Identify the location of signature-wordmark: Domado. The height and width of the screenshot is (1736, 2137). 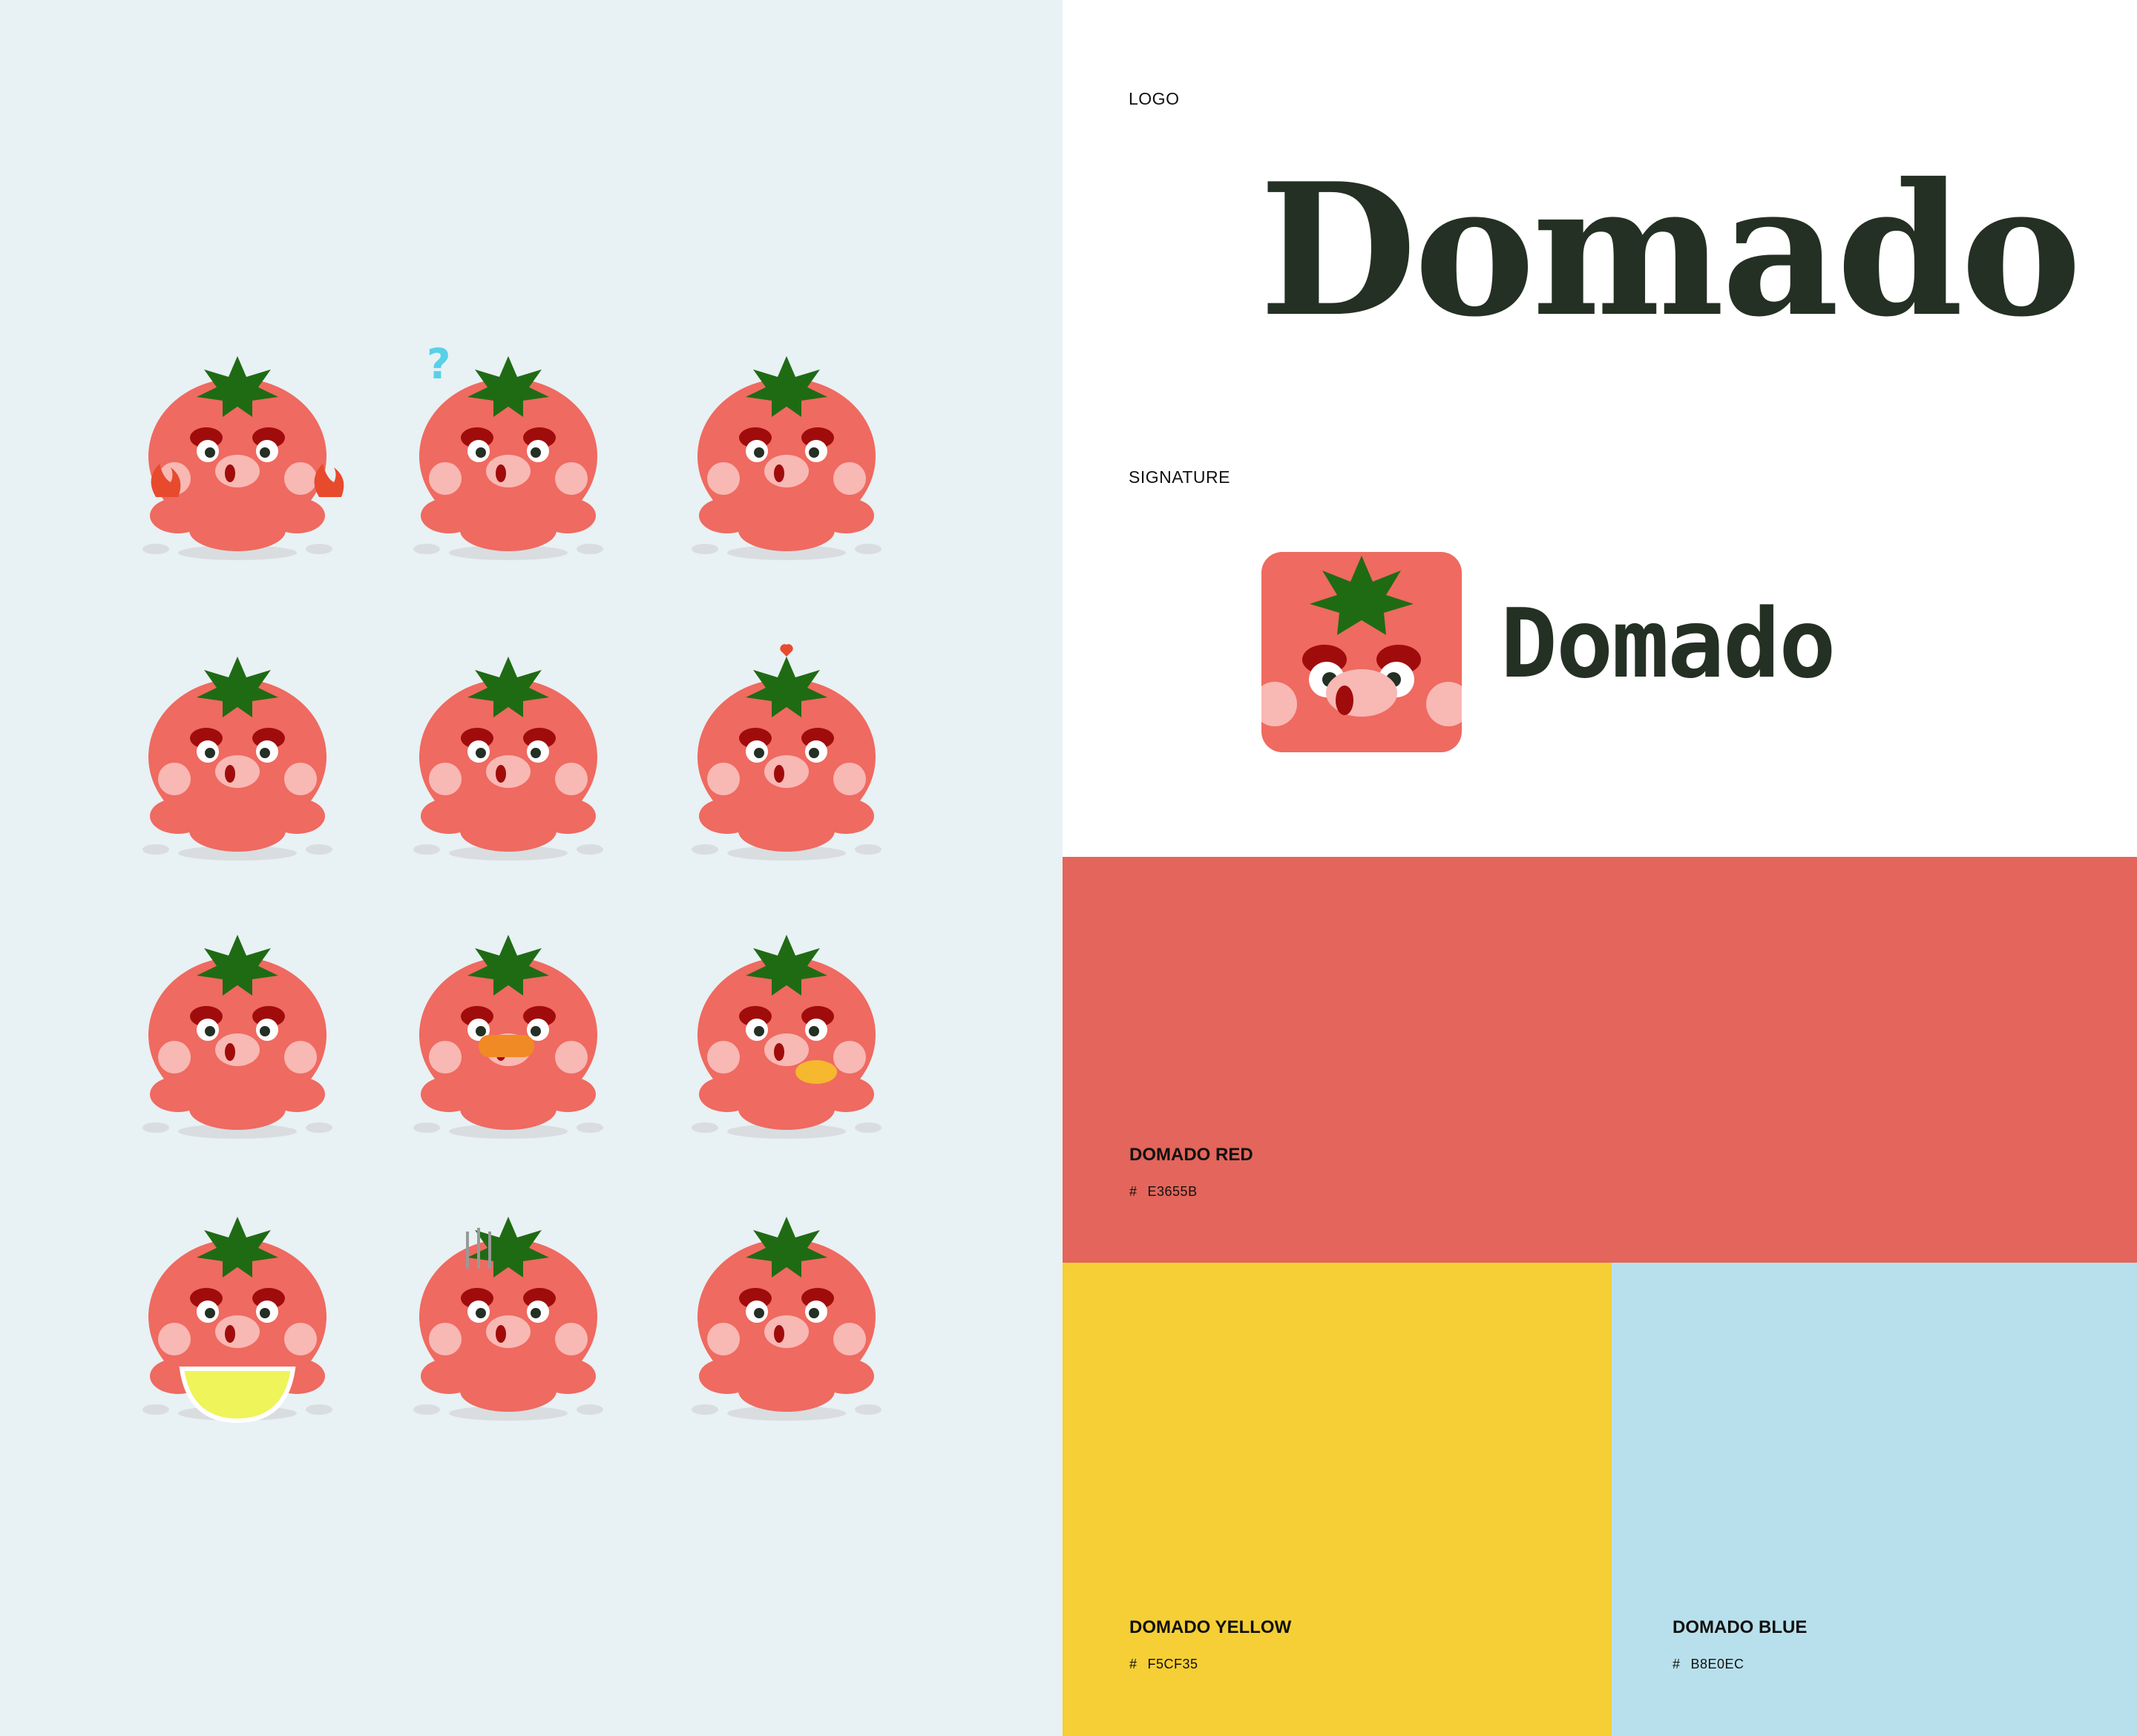
(1668, 645).